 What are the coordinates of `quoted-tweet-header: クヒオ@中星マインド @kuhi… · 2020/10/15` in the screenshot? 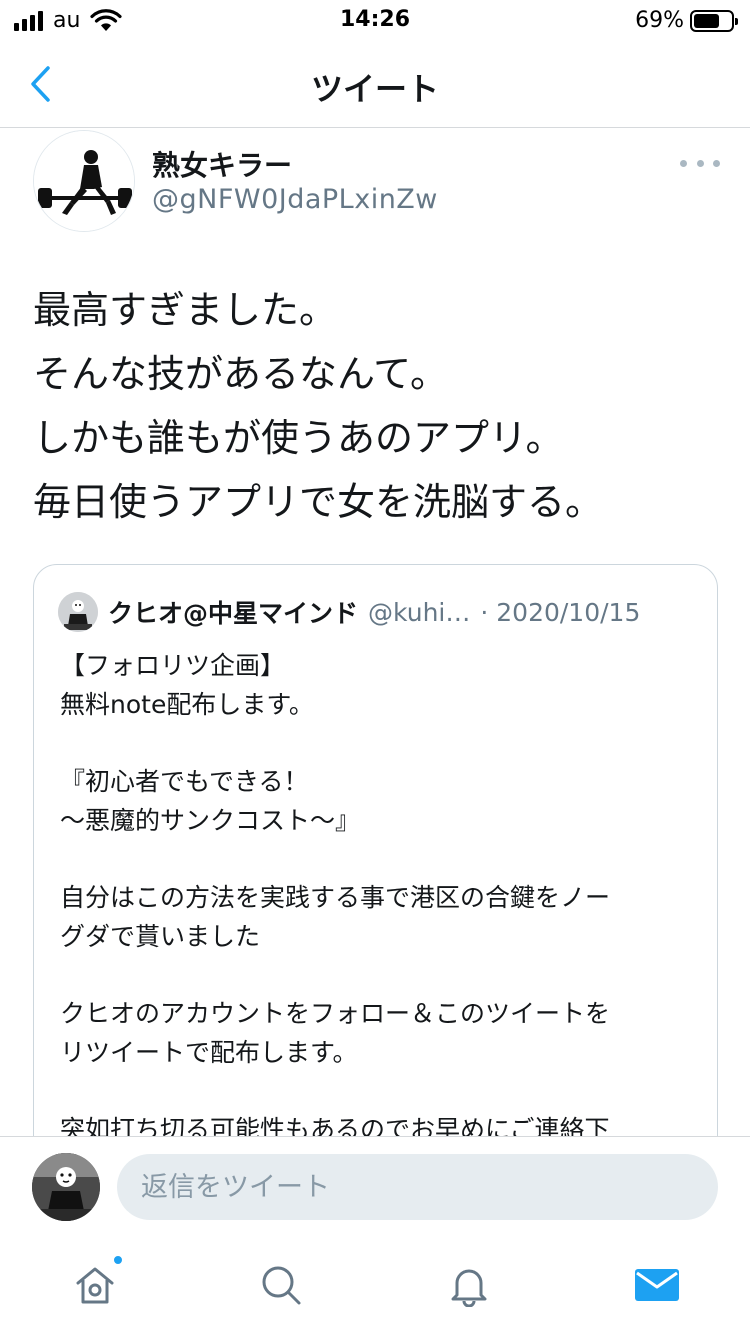 It's located at (349, 612).